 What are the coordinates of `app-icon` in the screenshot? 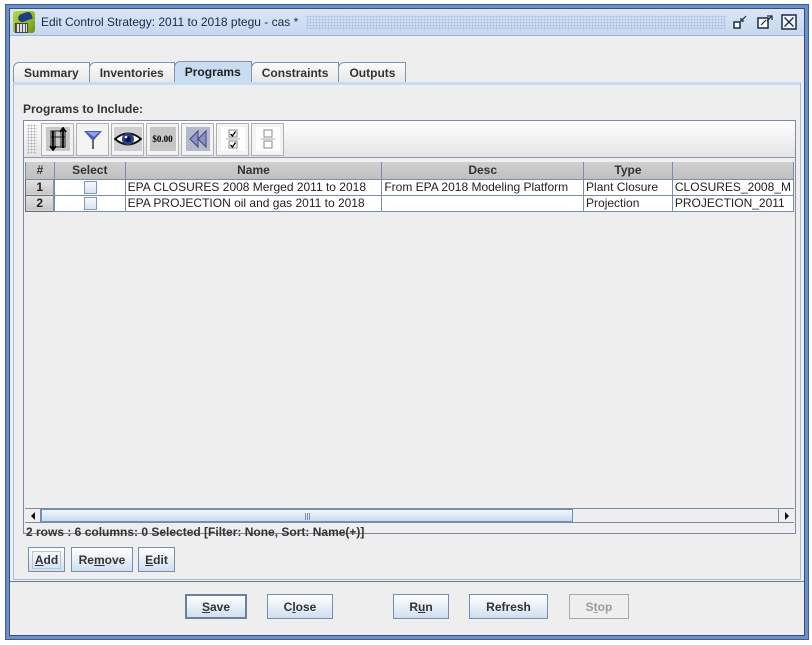 It's located at (24, 22).